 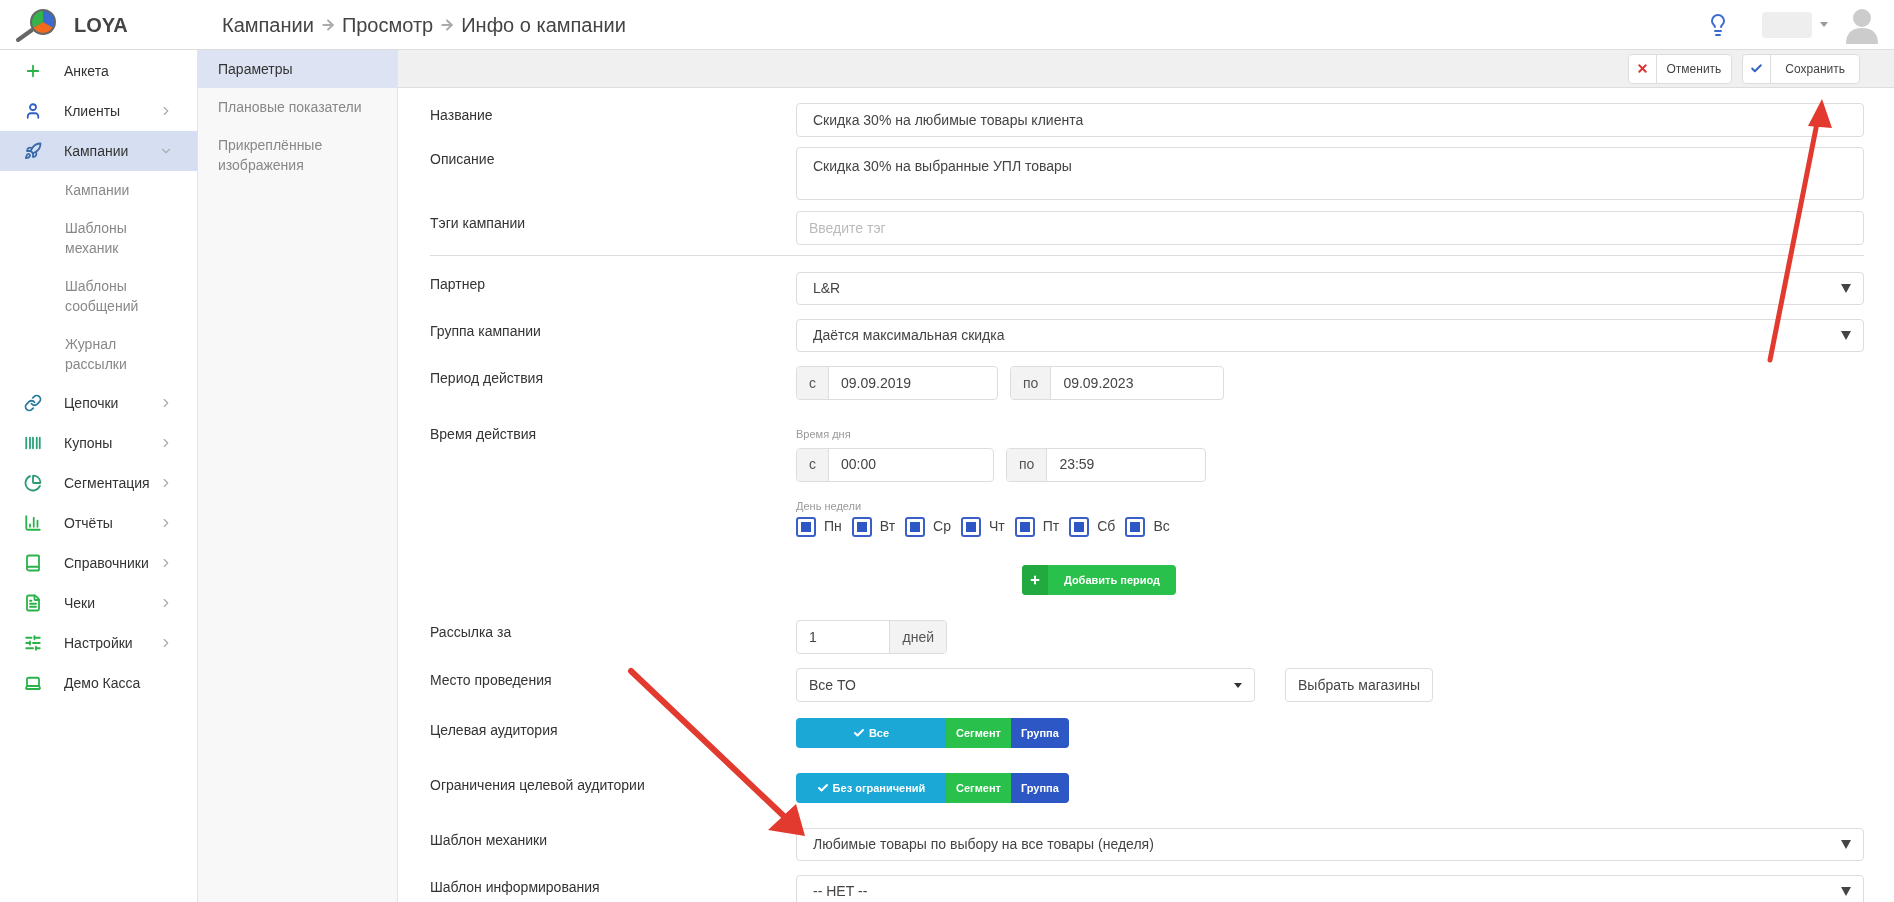 What do you see at coordinates (1106, 464) in the screenshot?
I see `time-to-field: по 23:59` at bounding box center [1106, 464].